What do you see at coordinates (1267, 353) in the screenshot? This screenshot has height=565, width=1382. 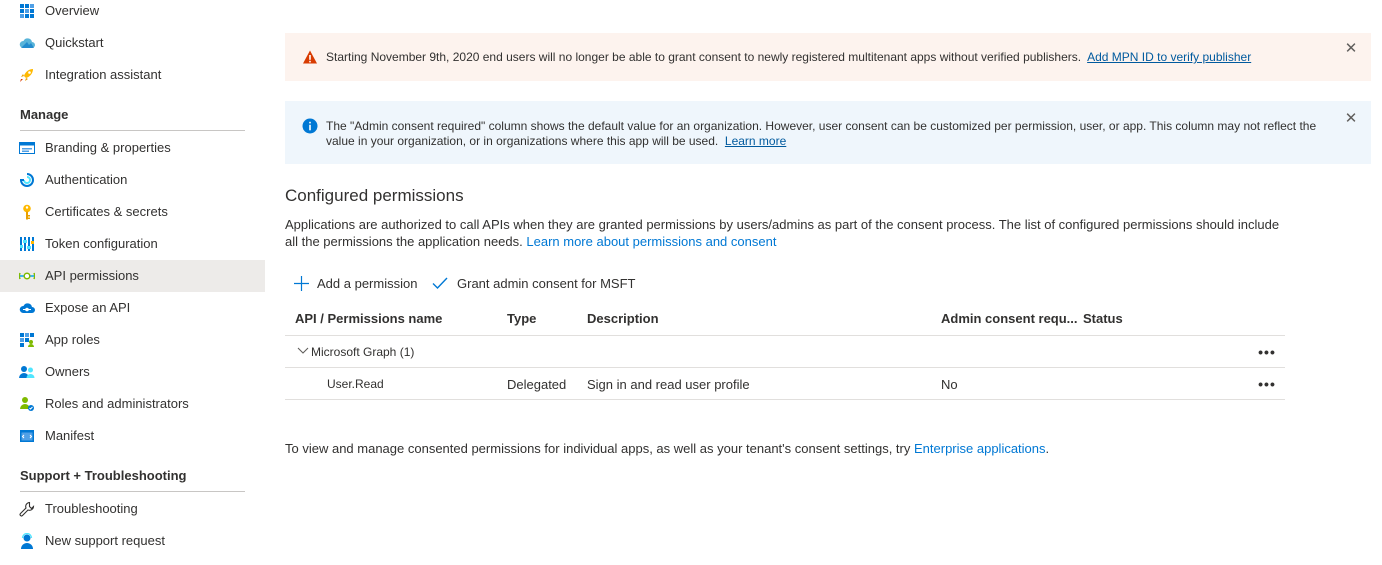 I see `group-more-options-icon: •••` at bounding box center [1267, 353].